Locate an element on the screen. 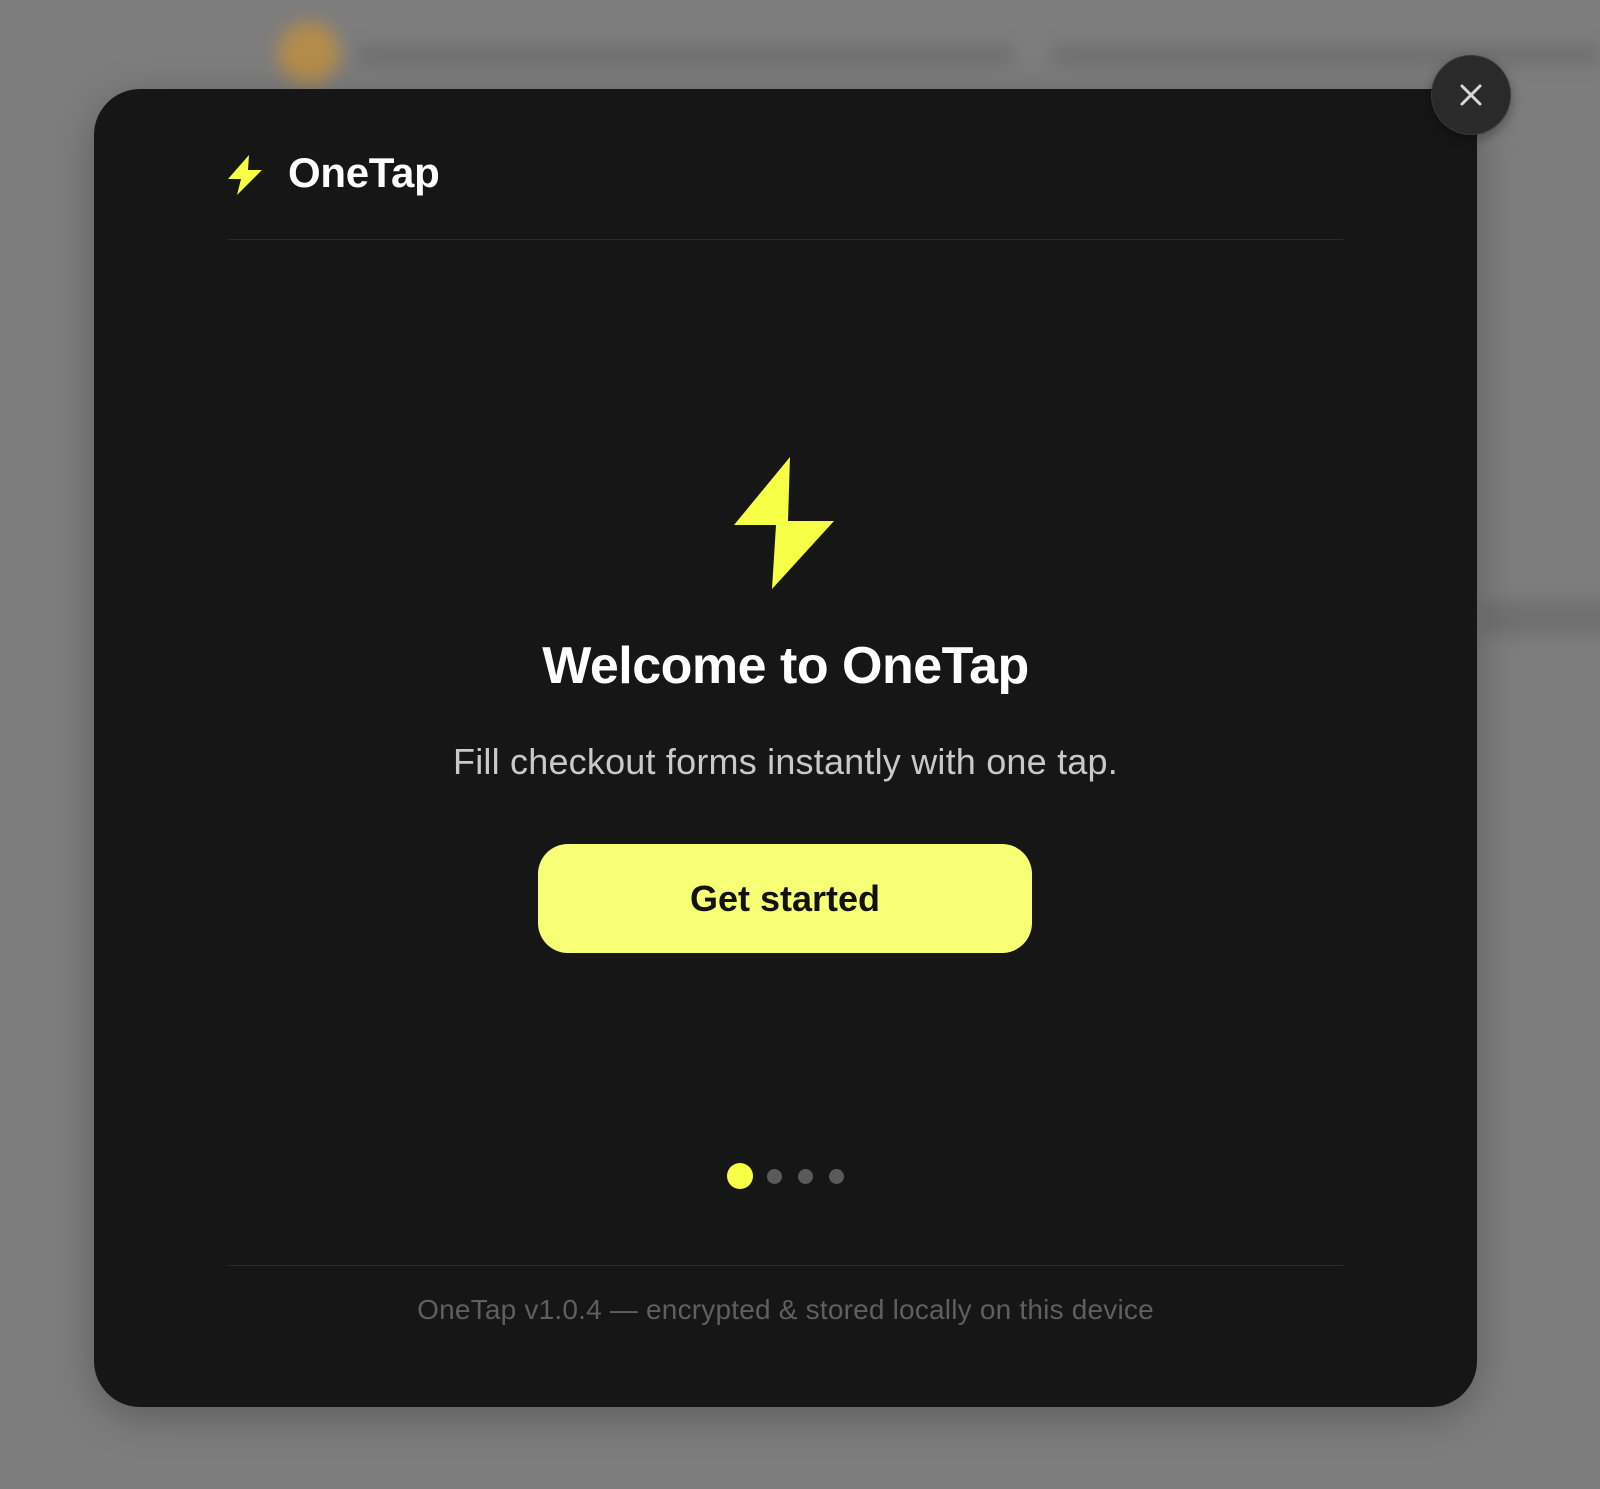 Image resolution: width=1600 pixels, height=1489 pixels. modal-header: OneTap is located at coordinates (785, 191).